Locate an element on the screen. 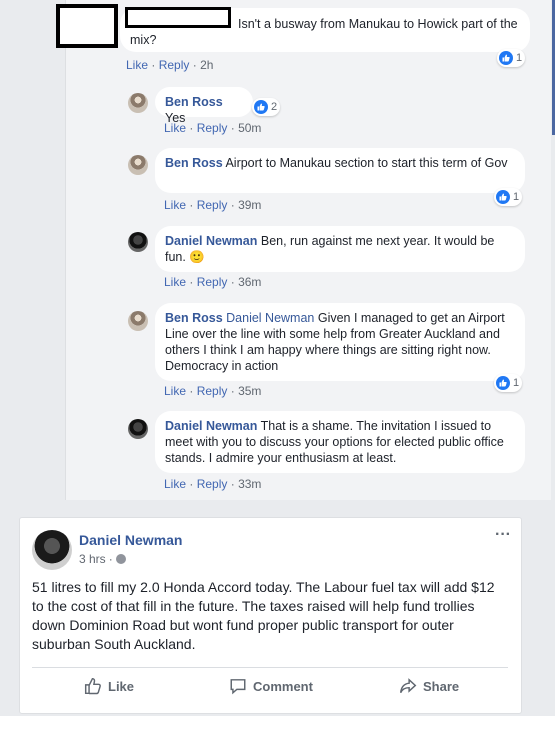 Image resolution: width=555 pixels, height=748 pixels. post-meta: 3 hrs · is located at coordinates (102, 559).